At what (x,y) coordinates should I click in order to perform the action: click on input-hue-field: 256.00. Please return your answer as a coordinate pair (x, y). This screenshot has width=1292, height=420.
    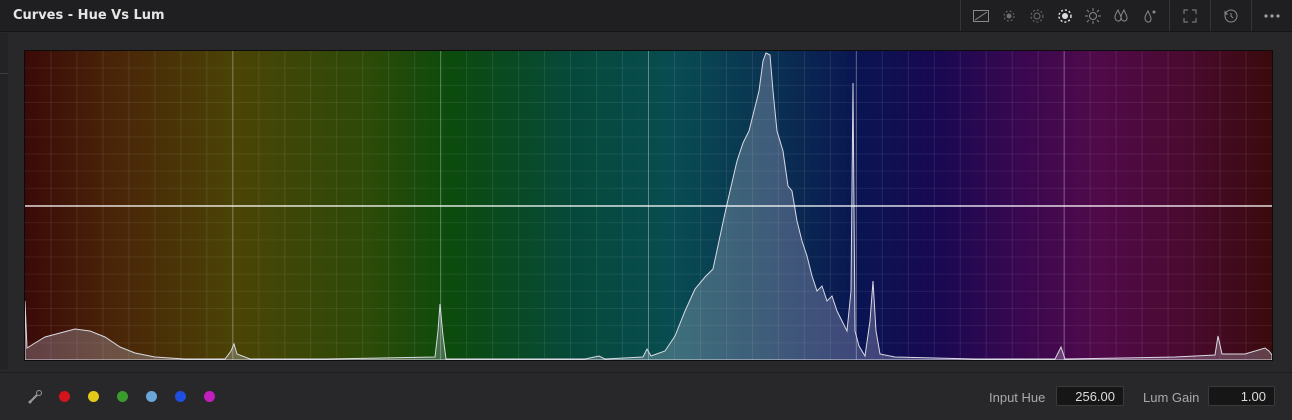
    Looking at the image, I should click on (1090, 396).